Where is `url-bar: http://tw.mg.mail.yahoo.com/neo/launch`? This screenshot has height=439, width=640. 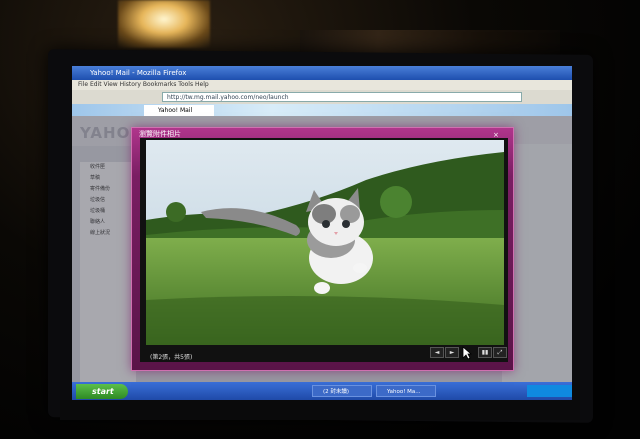 url-bar: http://tw.mg.mail.yahoo.com/neo/launch is located at coordinates (342, 97).